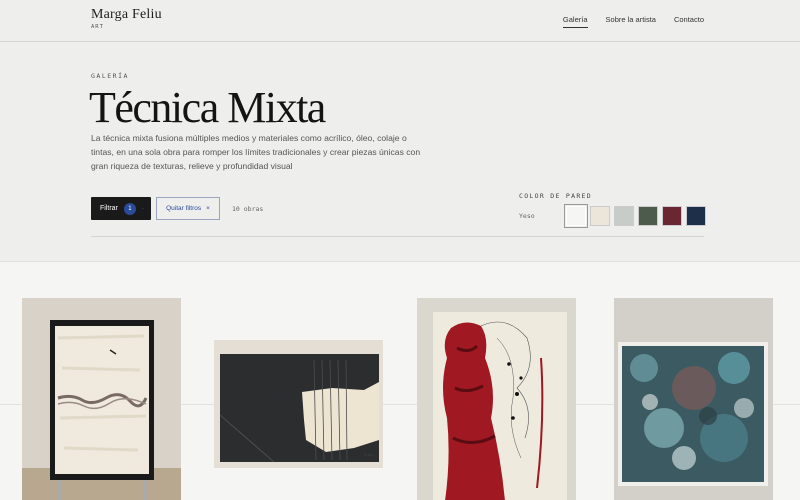 The image size is (800, 500). What do you see at coordinates (635, 216) in the screenshot?
I see `wall-color-swatches` at bounding box center [635, 216].